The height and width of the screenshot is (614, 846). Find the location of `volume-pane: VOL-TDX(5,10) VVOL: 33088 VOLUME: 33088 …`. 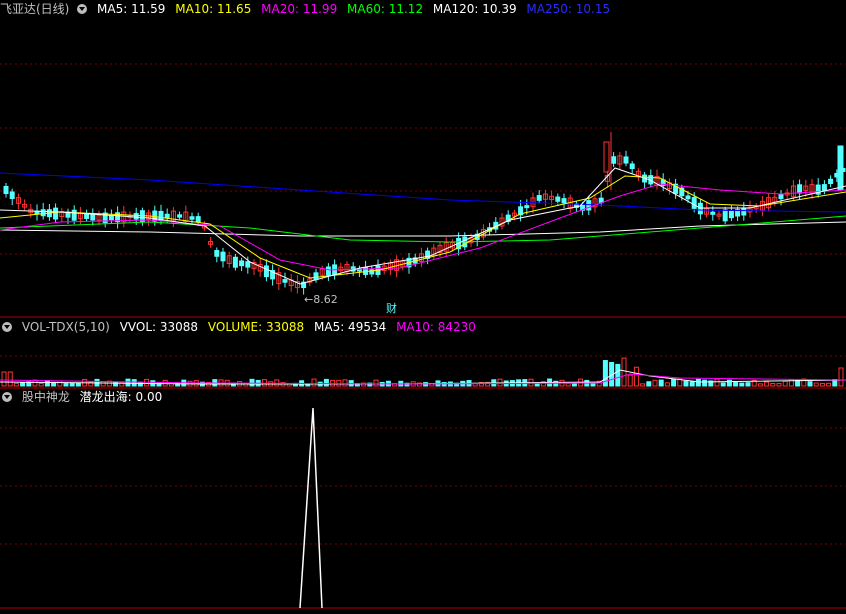

volume-pane: VOL-TDX(5,10) VVOL: 33088 VOLUME: 33088 … is located at coordinates (423, 354).